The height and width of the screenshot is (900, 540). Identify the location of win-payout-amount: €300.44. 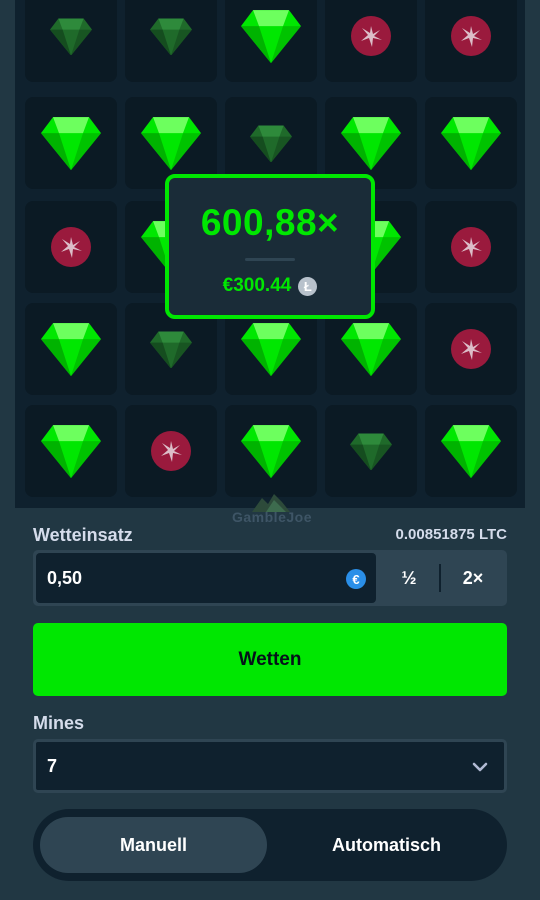
(257, 285).